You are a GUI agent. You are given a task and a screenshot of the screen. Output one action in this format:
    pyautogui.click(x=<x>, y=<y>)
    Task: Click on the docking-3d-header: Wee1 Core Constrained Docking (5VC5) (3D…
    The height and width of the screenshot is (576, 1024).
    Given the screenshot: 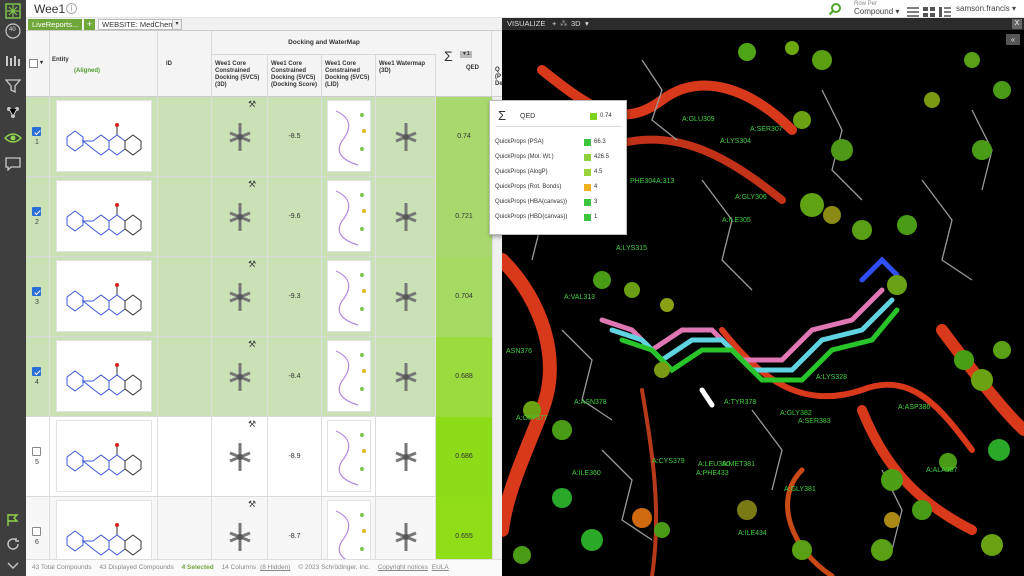 What is the action you would take?
    pyautogui.click(x=240, y=76)
    